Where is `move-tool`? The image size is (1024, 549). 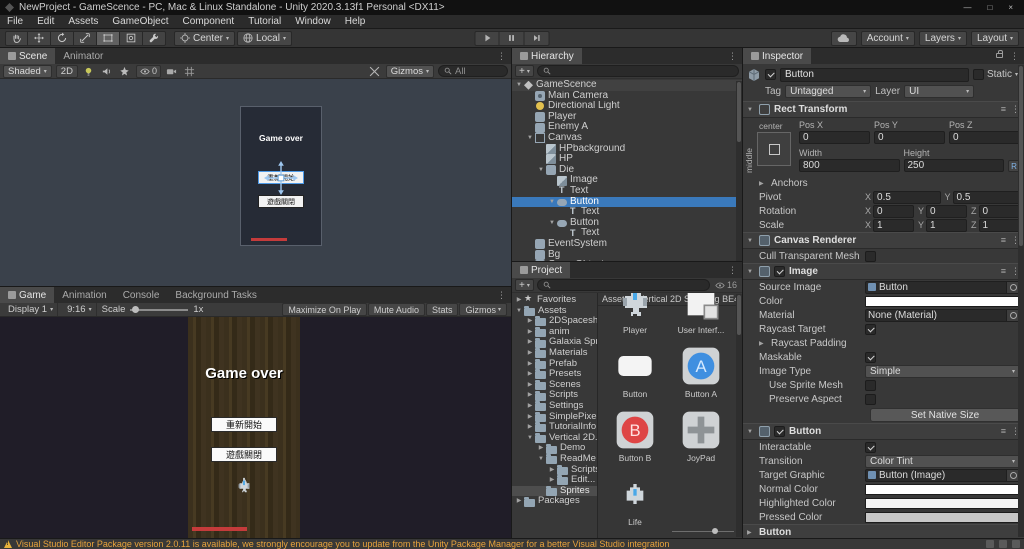 move-tool is located at coordinates (39, 38).